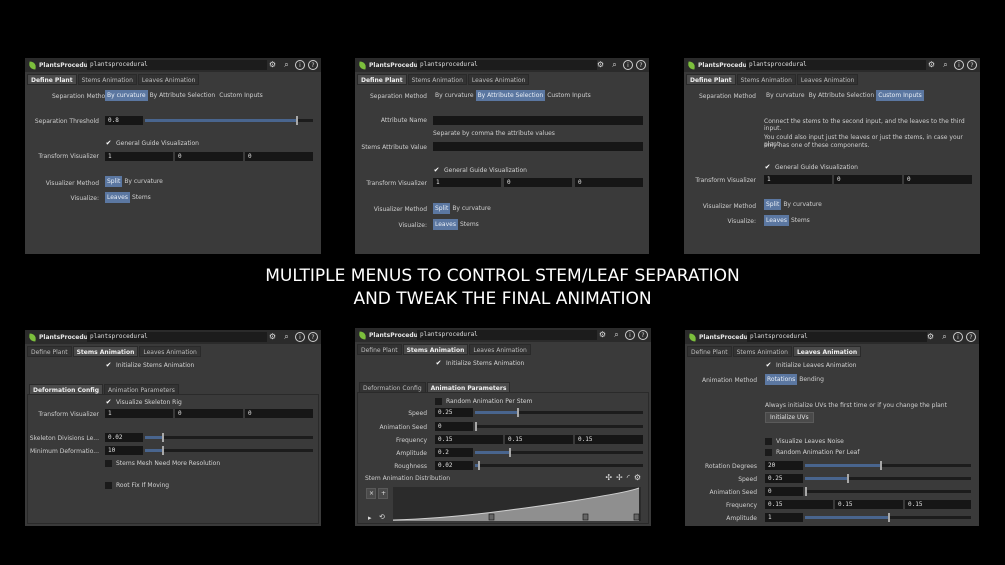  Describe the element at coordinates (483, 401) in the screenshot. I see `random-per-stem-checkbox: Random Animation Per Stem` at that location.